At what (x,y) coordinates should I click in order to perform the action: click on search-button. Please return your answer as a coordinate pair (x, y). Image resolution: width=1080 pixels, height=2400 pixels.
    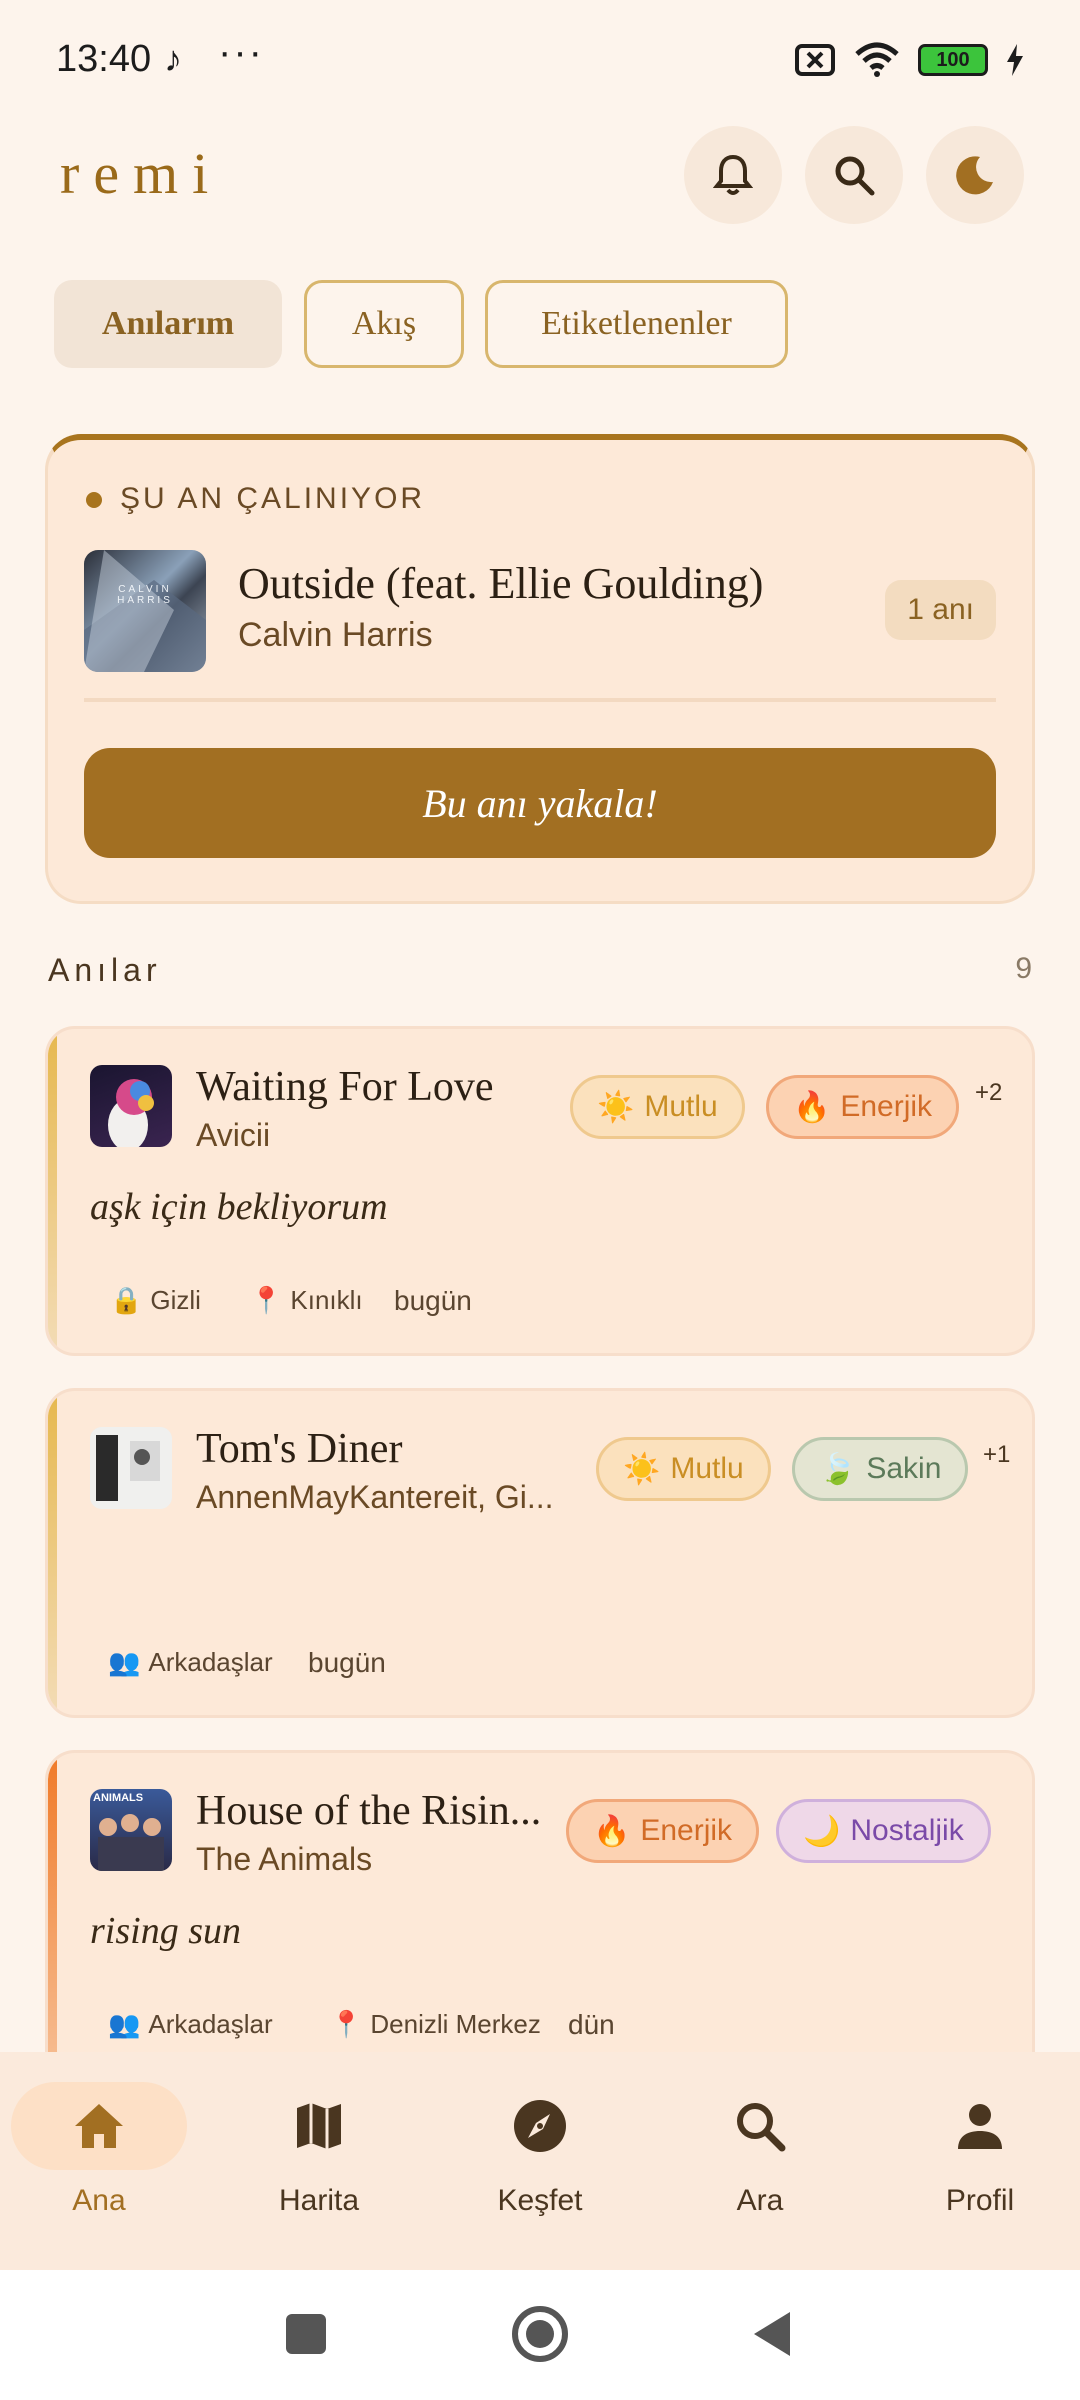
    Looking at the image, I should click on (854, 175).